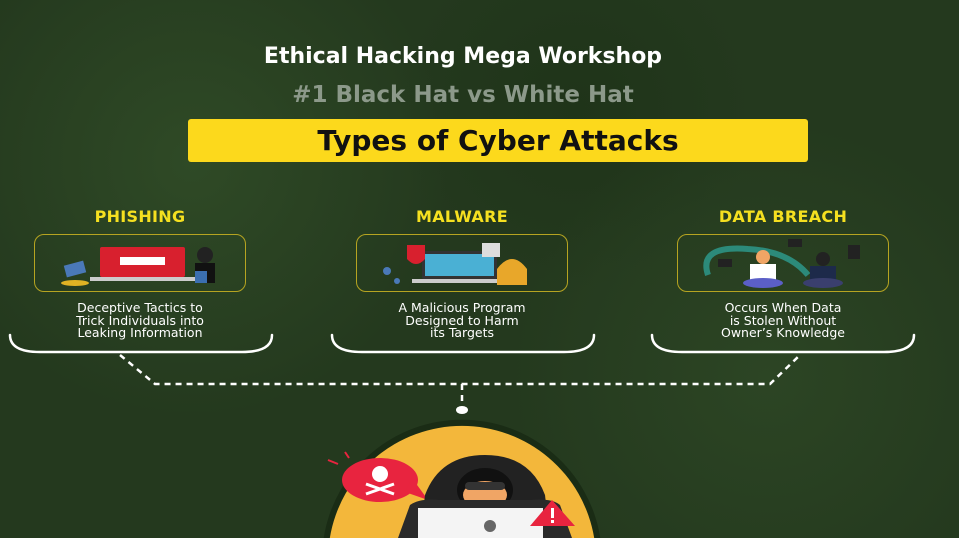 This screenshot has width=959, height=538. Describe the element at coordinates (460, 370) in the screenshot. I see `dashed-connector` at that location.